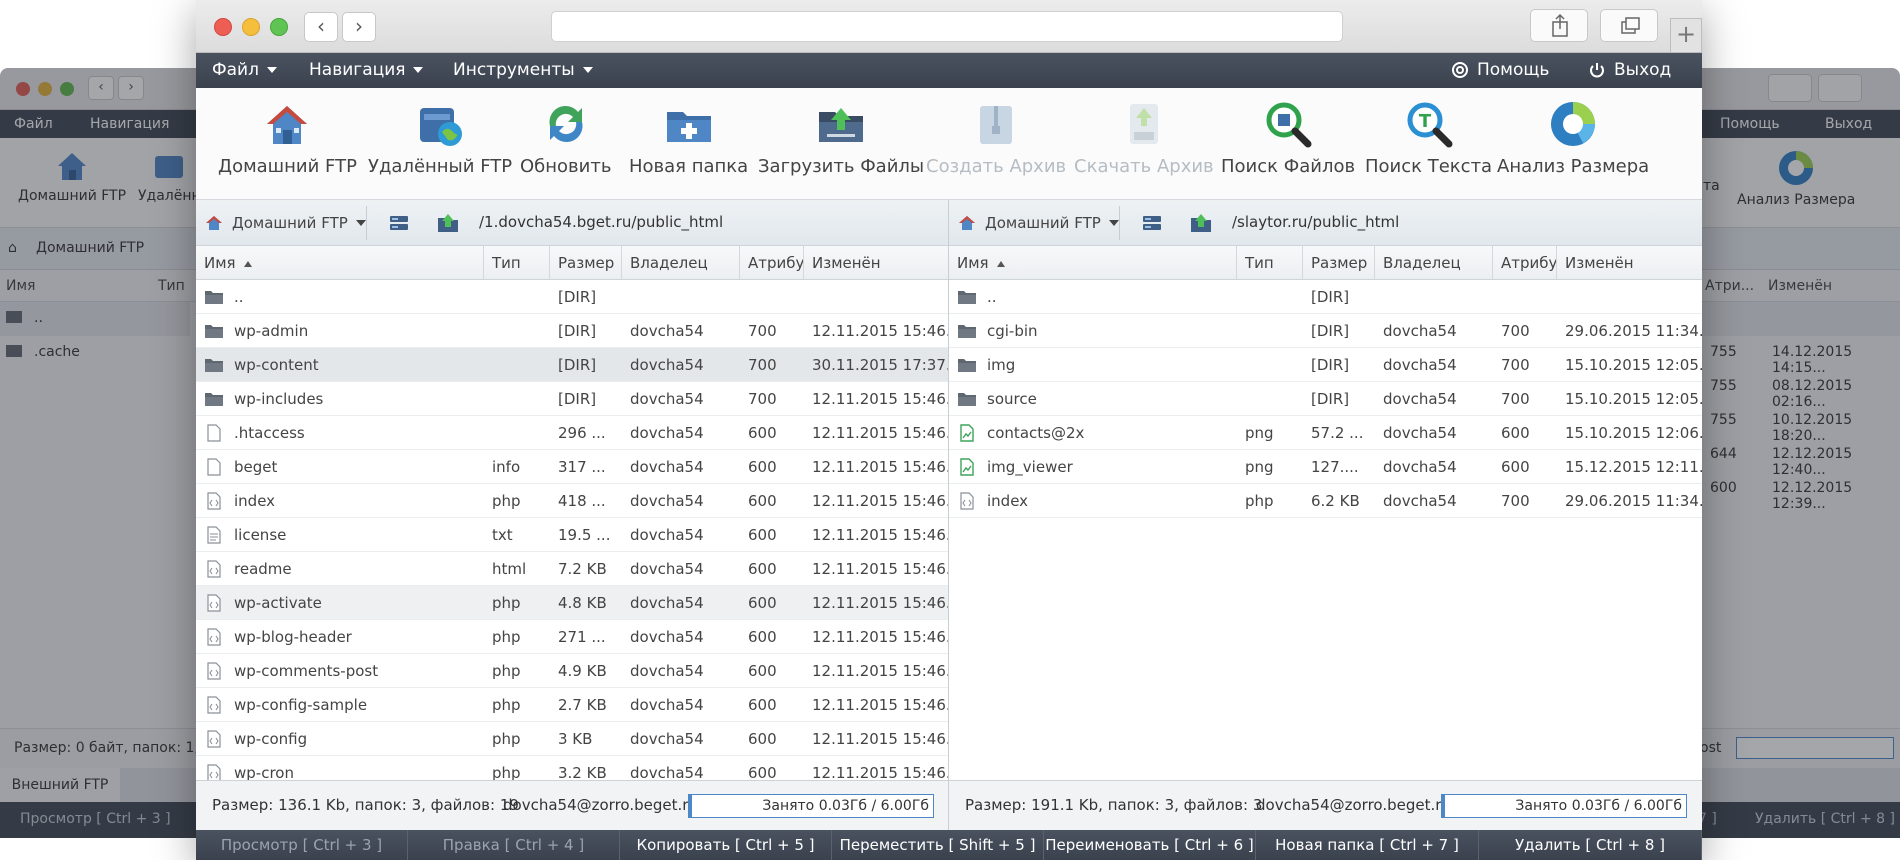  What do you see at coordinates (1500, 70) in the screenshot?
I see `menu-help: Помощь` at bounding box center [1500, 70].